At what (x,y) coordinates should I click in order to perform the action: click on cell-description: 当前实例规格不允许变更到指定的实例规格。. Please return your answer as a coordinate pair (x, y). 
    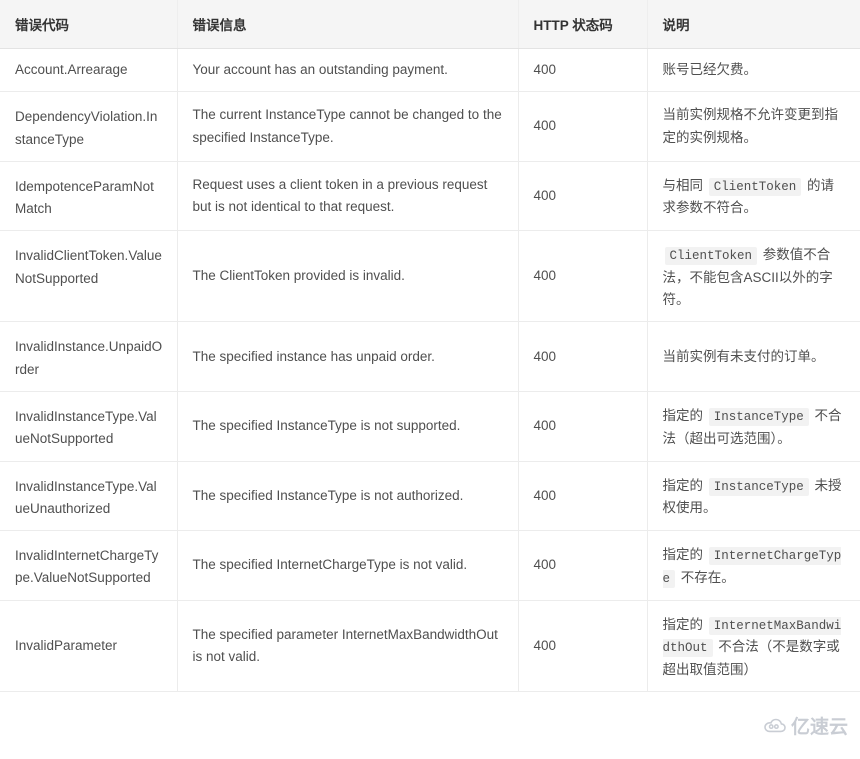
    Looking at the image, I should click on (753, 126).